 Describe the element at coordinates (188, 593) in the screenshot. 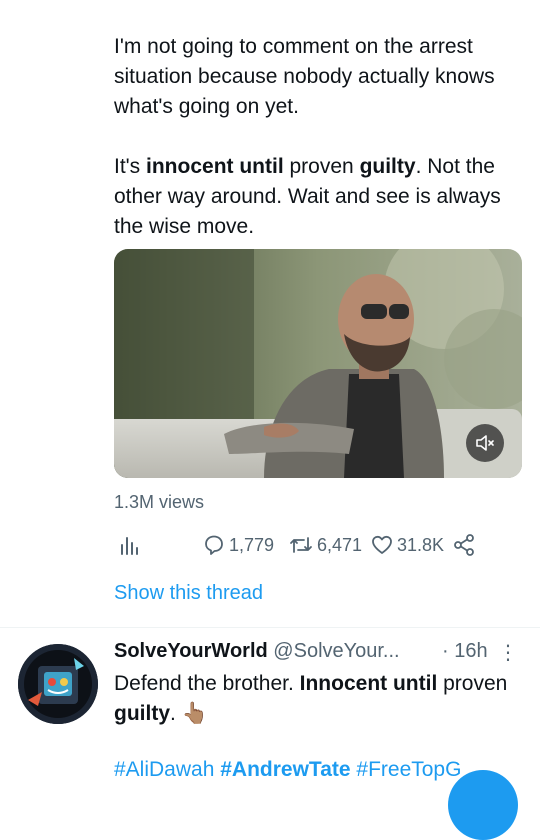

I see `show-thread-link: Show this thread` at that location.